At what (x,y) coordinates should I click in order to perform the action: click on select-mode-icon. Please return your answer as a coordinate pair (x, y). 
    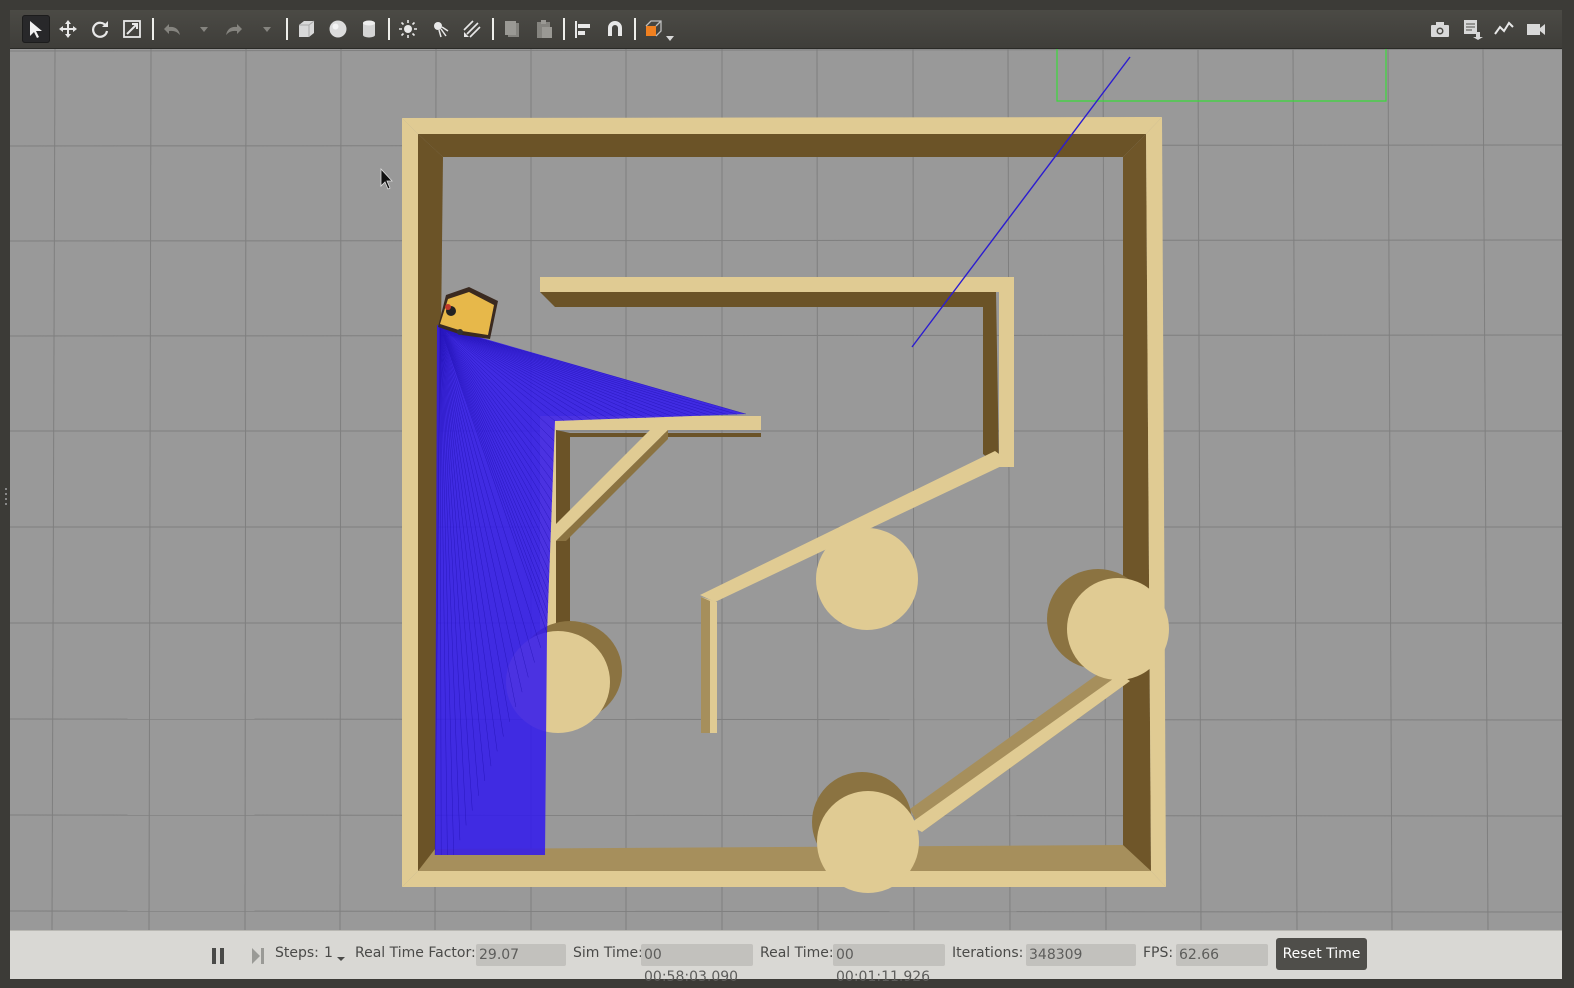
    Looking at the image, I should click on (36, 29).